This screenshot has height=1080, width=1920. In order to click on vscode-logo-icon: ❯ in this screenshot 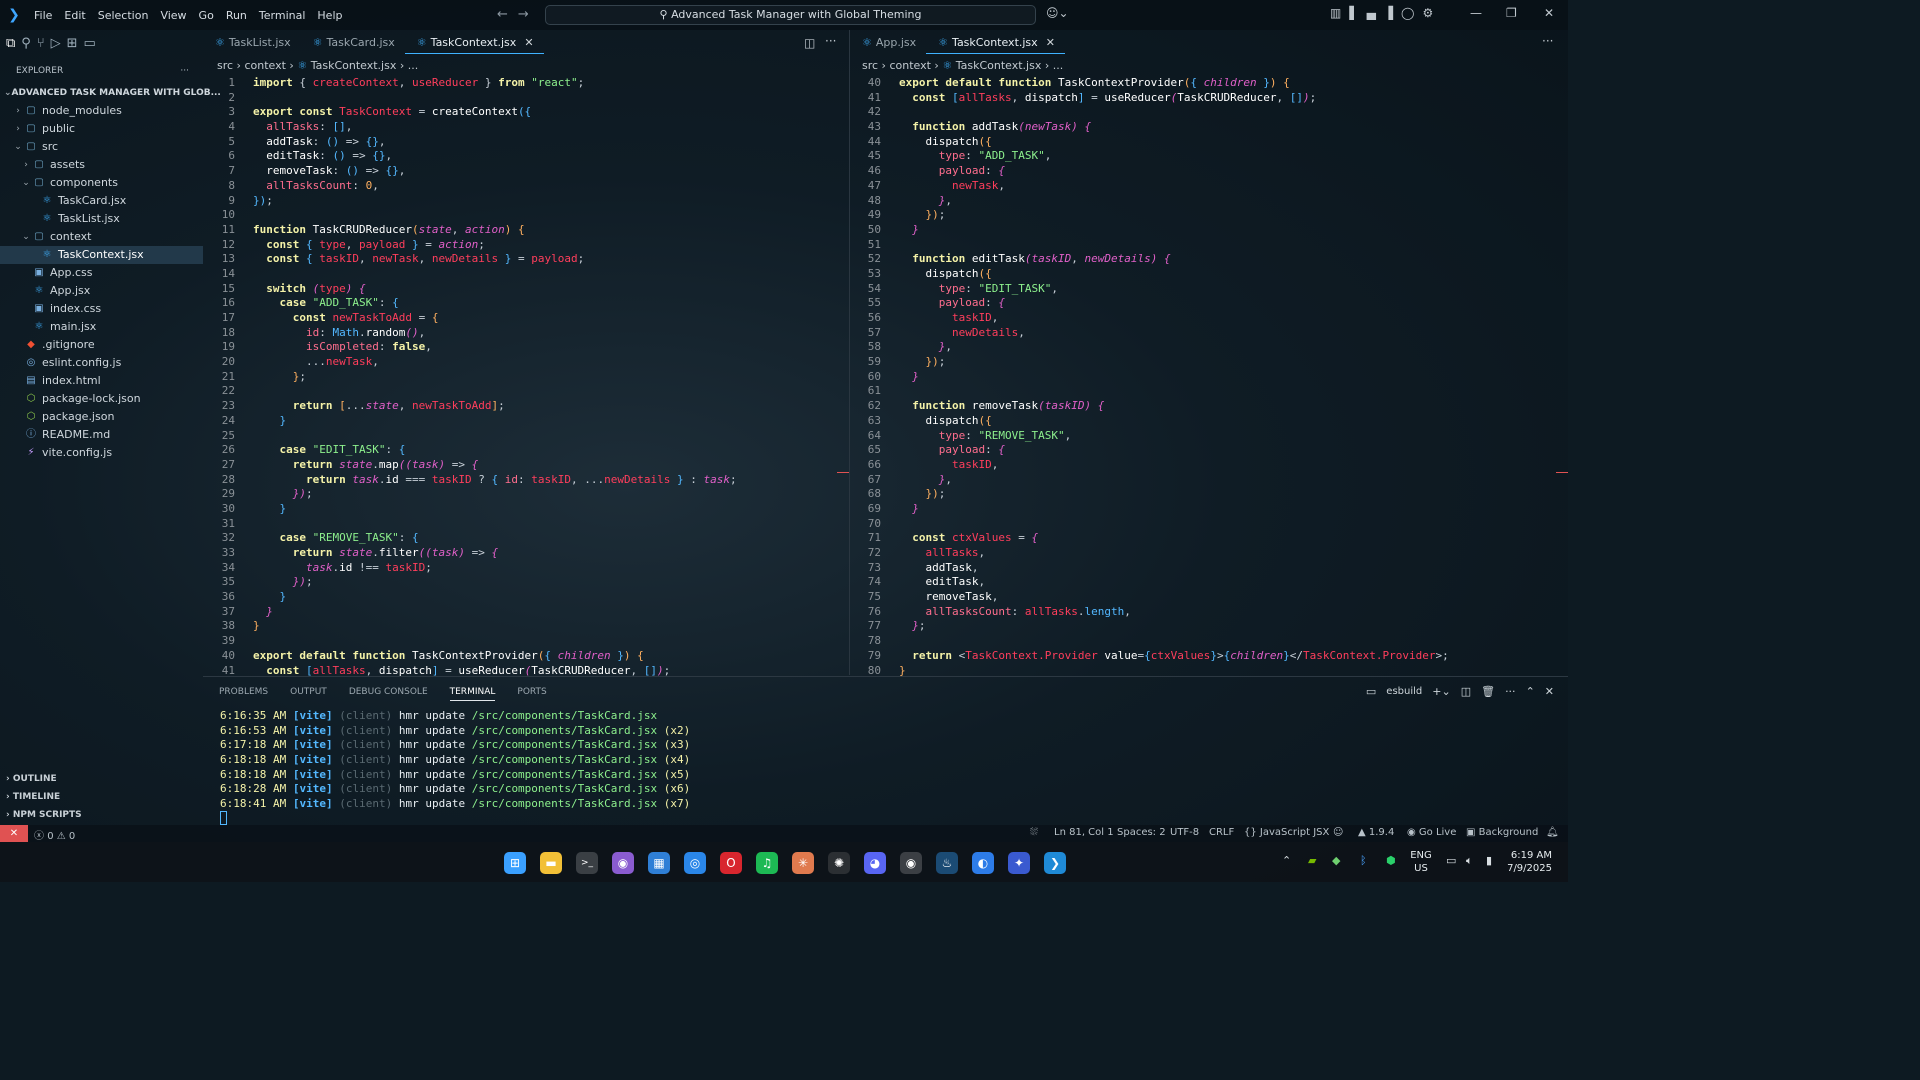, I will do `click(14, 15)`.